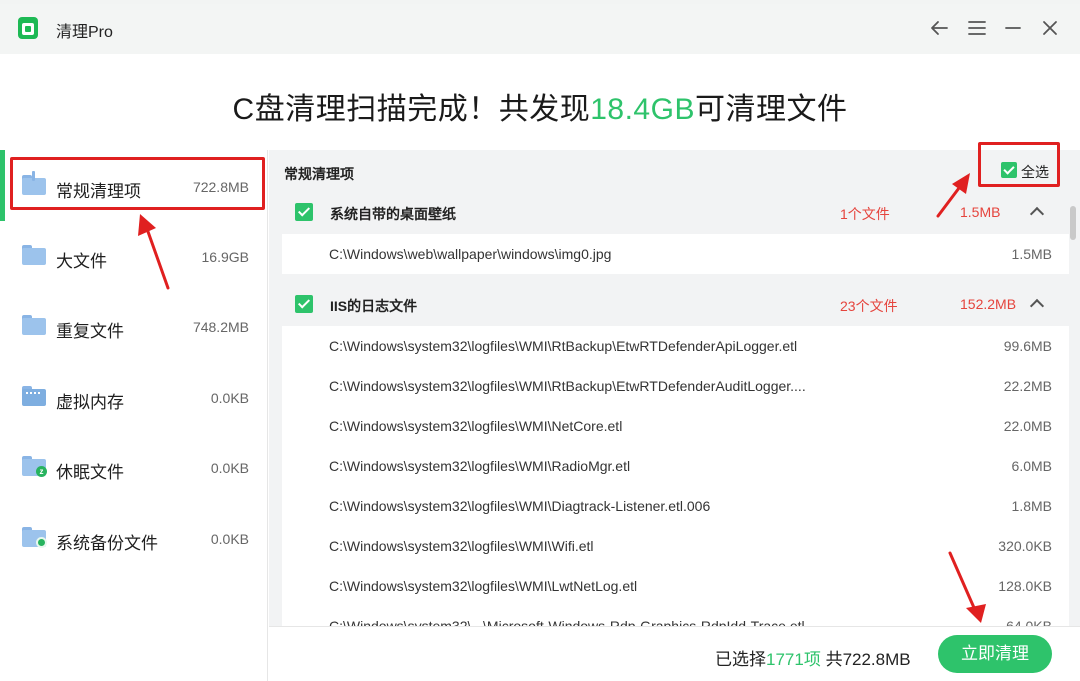 This screenshot has height=681, width=1080. What do you see at coordinates (988, 304) in the screenshot?
I see `group-size: 152.2MB` at bounding box center [988, 304].